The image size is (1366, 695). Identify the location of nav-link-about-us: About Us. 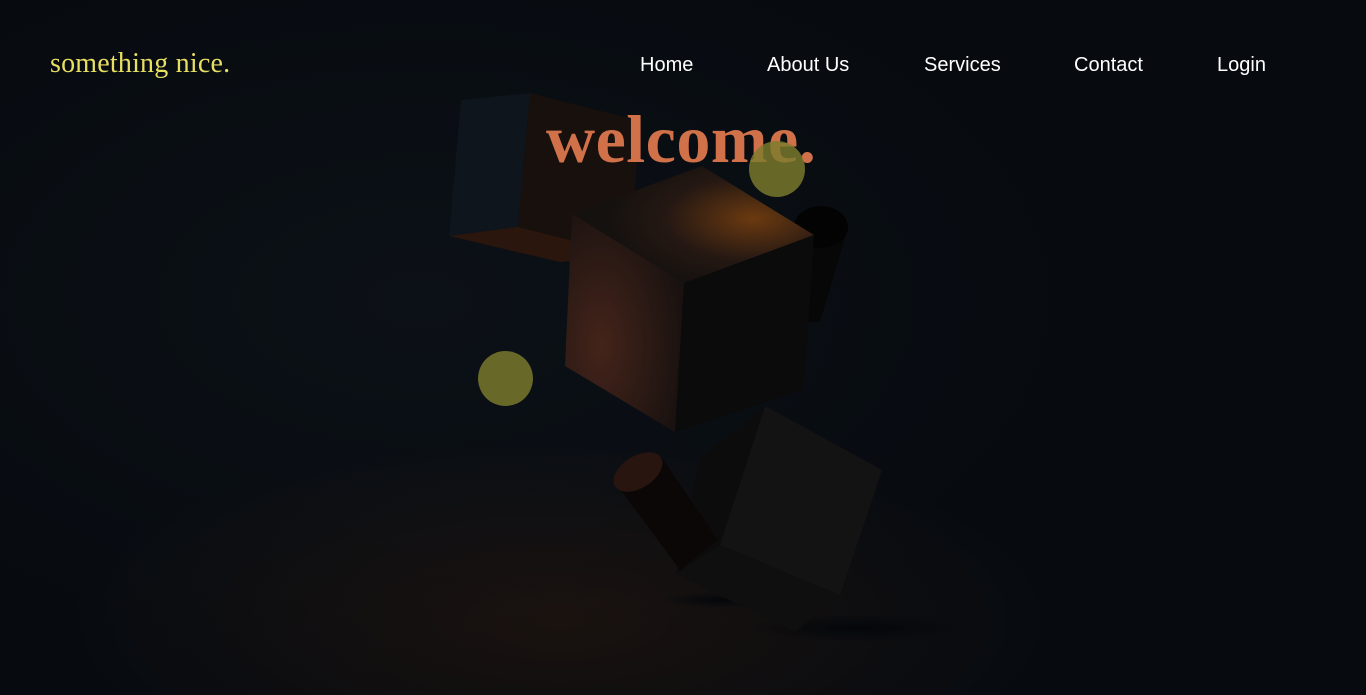
(808, 65).